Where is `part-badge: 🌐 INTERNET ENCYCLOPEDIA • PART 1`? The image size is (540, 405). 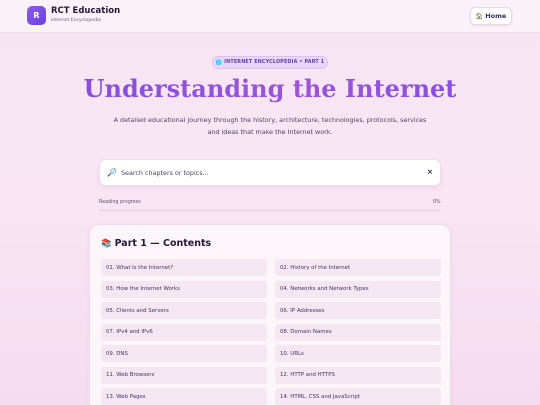 part-badge: 🌐 INTERNET ENCYCLOPEDIA • PART 1 is located at coordinates (270, 62).